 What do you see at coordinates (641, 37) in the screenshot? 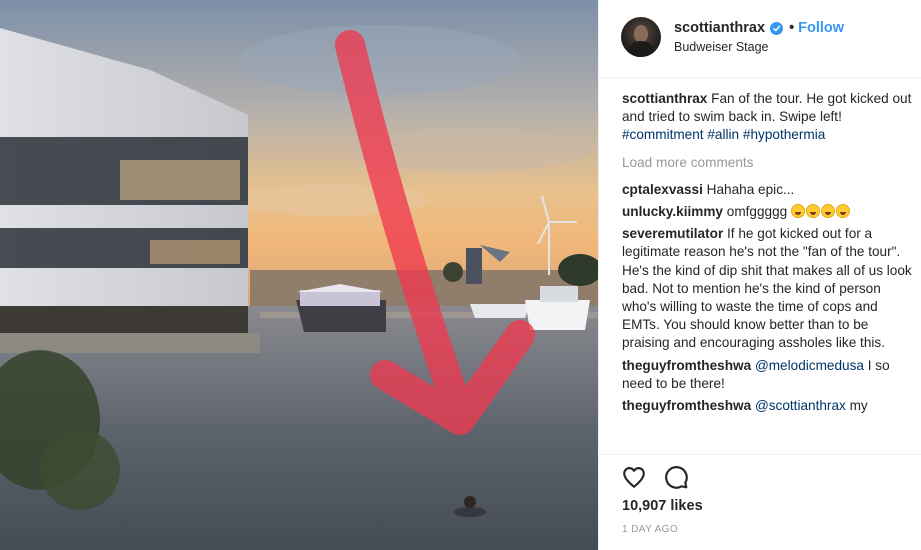
I see `avatar` at bounding box center [641, 37].